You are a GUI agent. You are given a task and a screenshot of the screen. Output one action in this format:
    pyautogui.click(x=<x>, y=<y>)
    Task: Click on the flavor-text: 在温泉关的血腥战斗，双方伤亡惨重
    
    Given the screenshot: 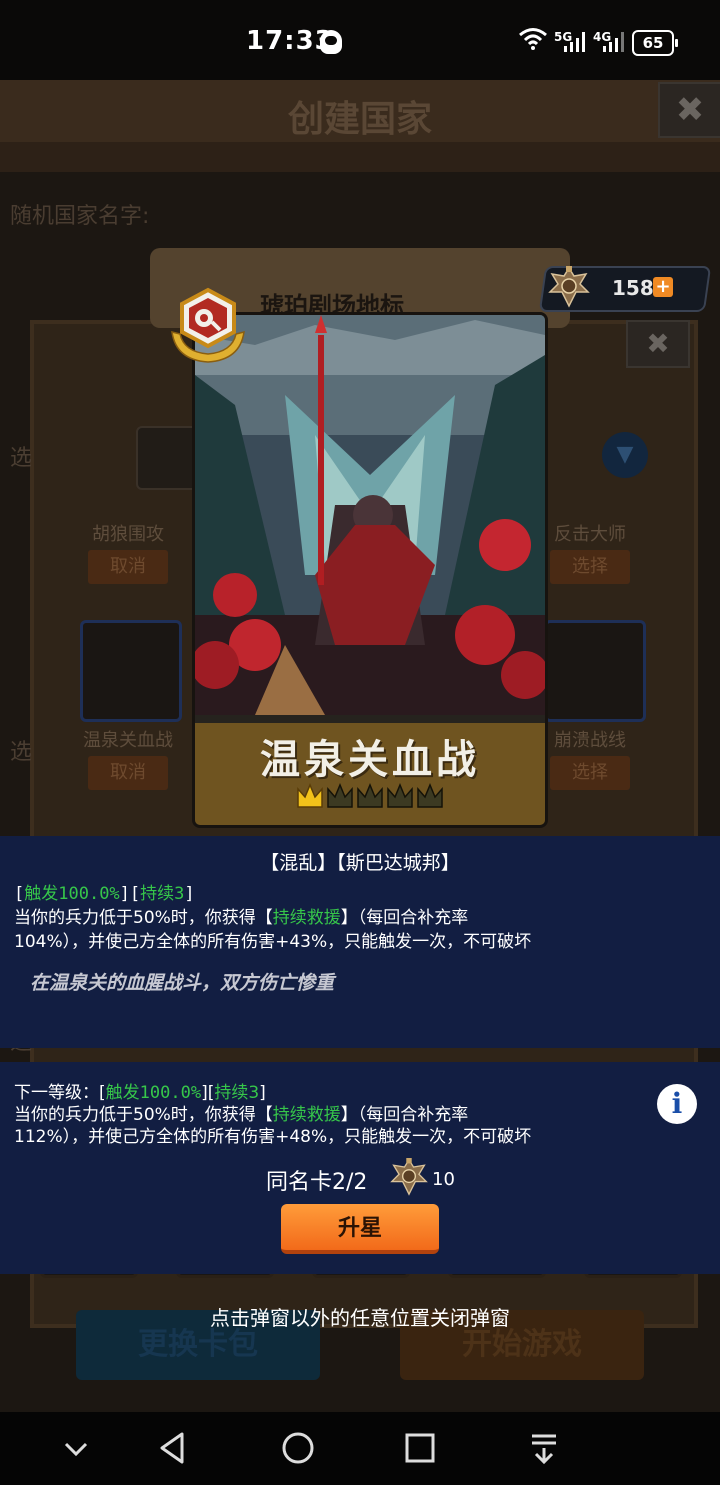 What is the action you would take?
    pyautogui.click(x=182, y=983)
    